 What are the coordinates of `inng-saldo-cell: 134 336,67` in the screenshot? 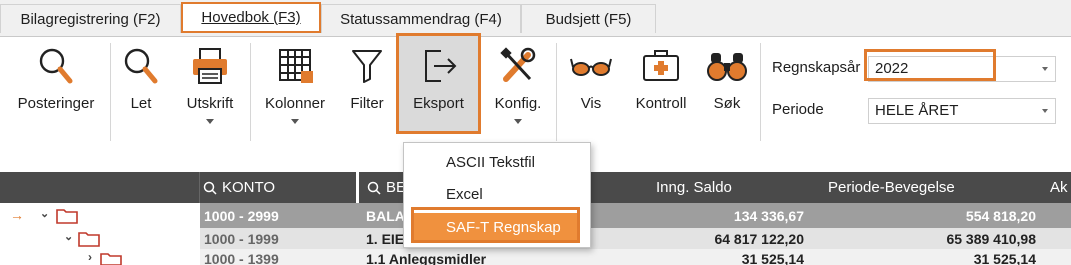 It's located at (768, 216).